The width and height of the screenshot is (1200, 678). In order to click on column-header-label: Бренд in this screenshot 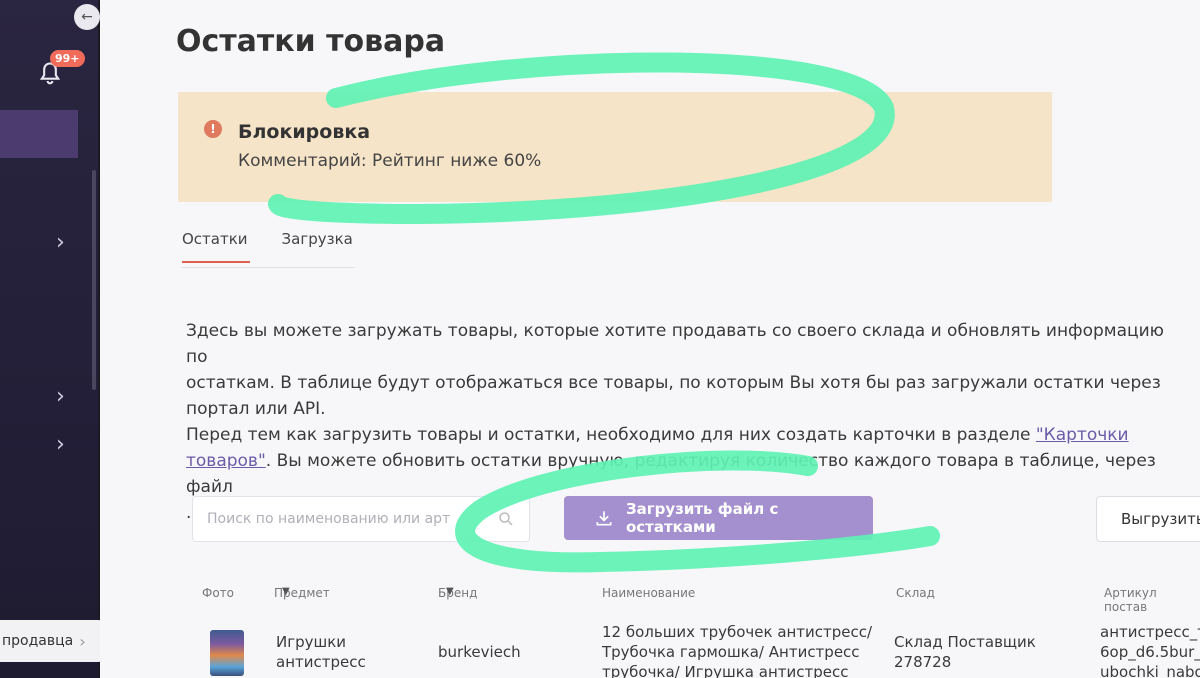, I will do `click(458, 593)`.